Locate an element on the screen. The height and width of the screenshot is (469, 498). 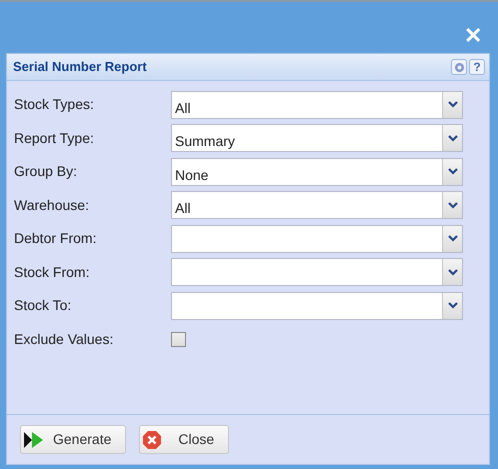
field-label: Stock To: is located at coordinates (43, 306).